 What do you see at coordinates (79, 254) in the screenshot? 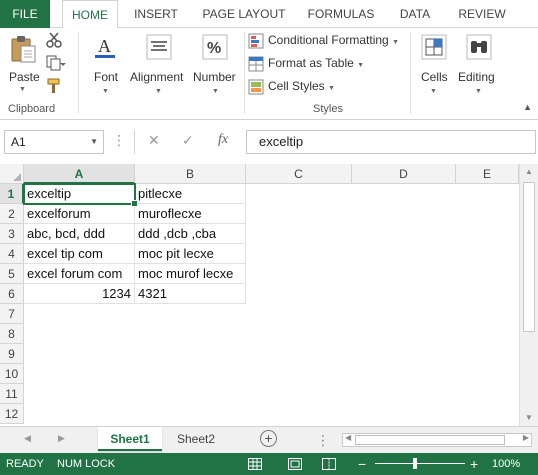
I see `cell-a4: excel tip com` at bounding box center [79, 254].